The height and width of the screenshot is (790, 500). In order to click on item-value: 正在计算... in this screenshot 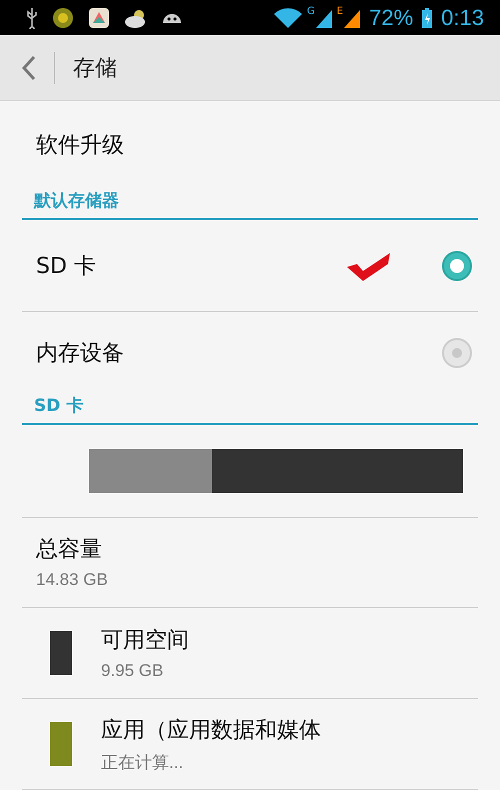, I will do `click(142, 763)`.